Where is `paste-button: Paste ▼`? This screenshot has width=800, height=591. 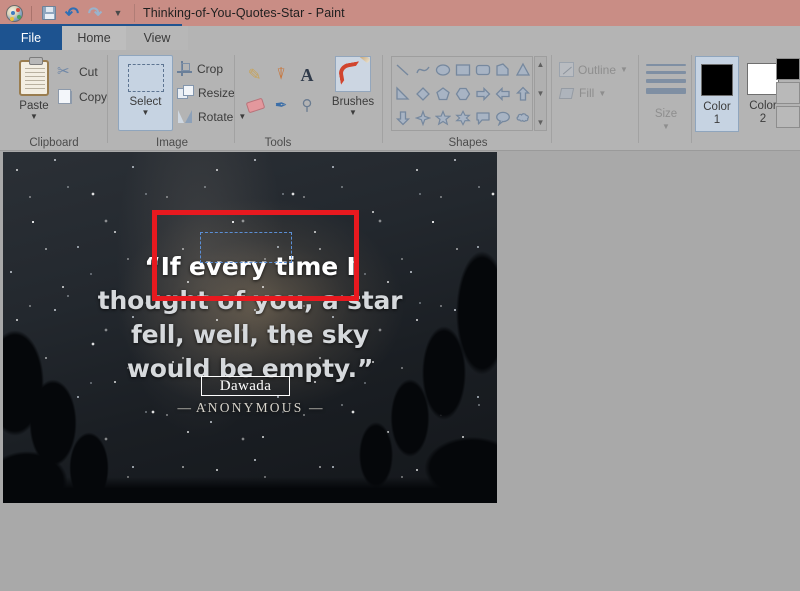
paste-button: Paste ▼ is located at coordinates (34, 92).